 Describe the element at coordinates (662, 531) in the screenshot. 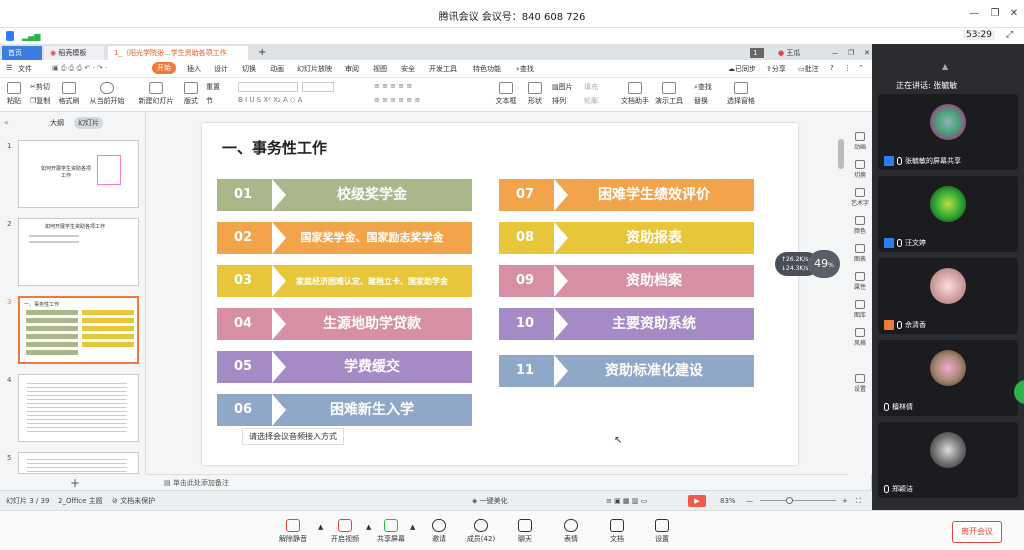

I see `settings-button: 设置` at that location.